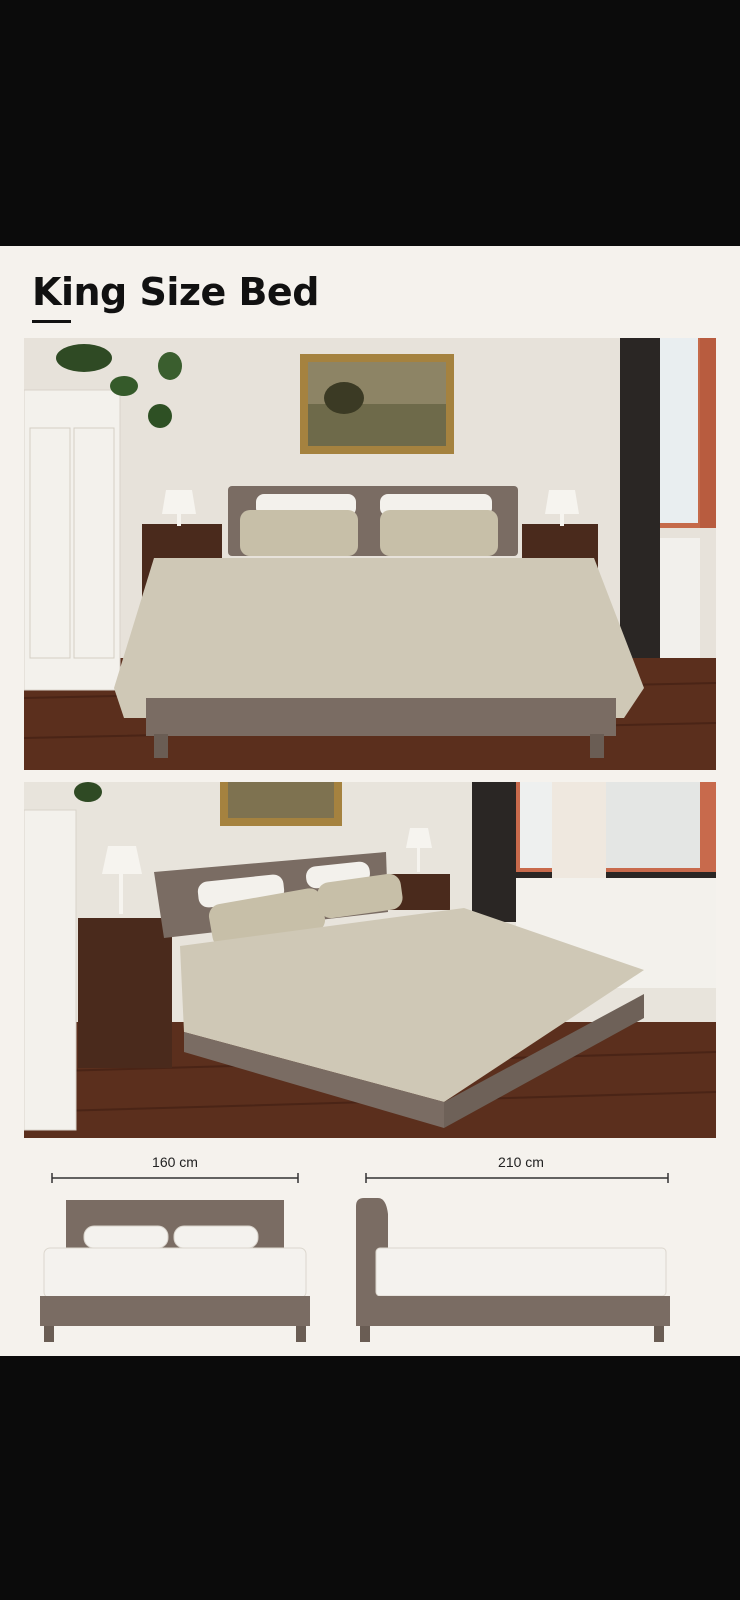 The image size is (740, 1600). What do you see at coordinates (521, 1162) in the screenshot?
I see `length-label: 210 cm` at bounding box center [521, 1162].